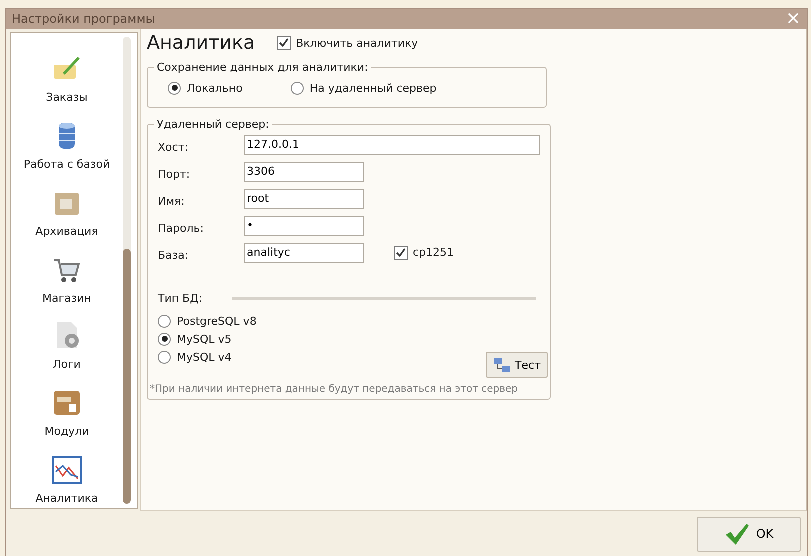 The image size is (811, 556). I want to click on text-field: root, so click(304, 198).